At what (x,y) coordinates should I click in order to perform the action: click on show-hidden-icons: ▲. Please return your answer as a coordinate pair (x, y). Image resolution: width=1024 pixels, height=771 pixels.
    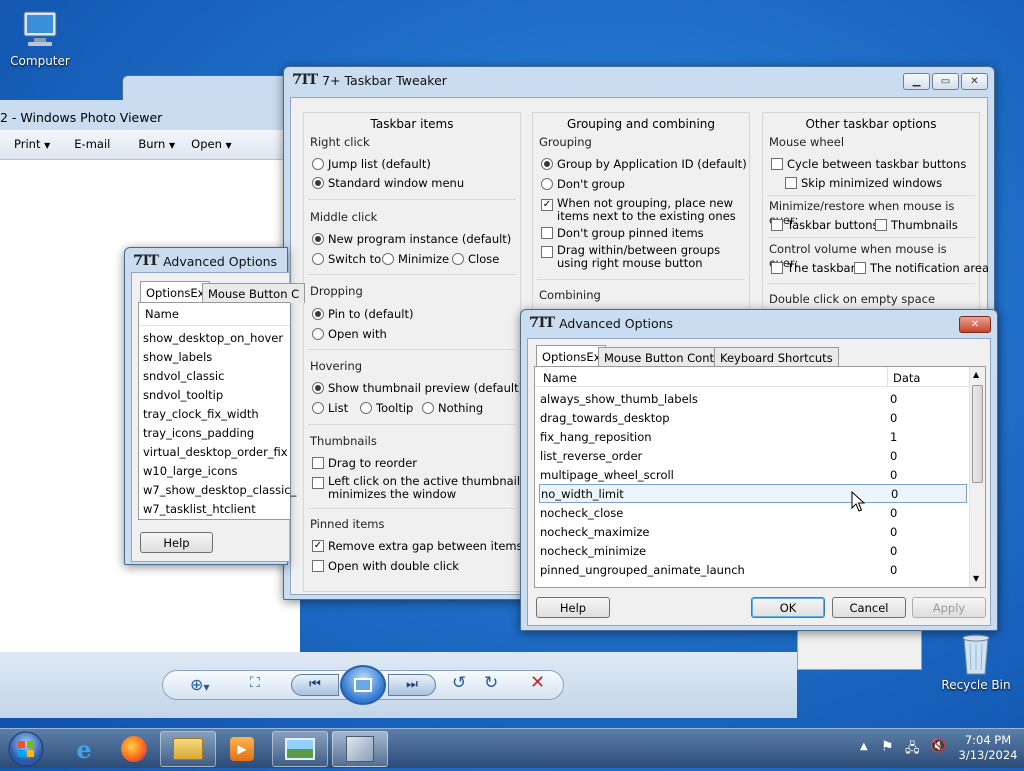
    Looking at the image, I should click on (864, 746).